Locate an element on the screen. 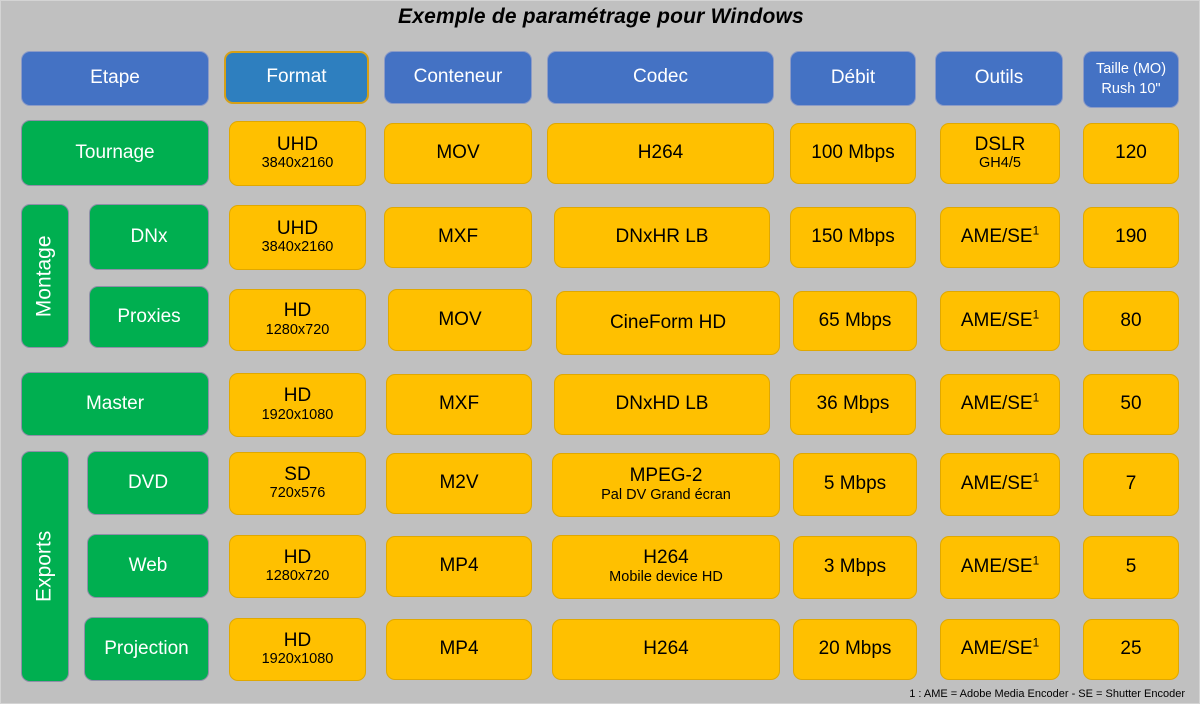 Image resolution: width=1200 pixels, height=704 pixels. stage-cell: DVD is located at coordinates (148, 483).